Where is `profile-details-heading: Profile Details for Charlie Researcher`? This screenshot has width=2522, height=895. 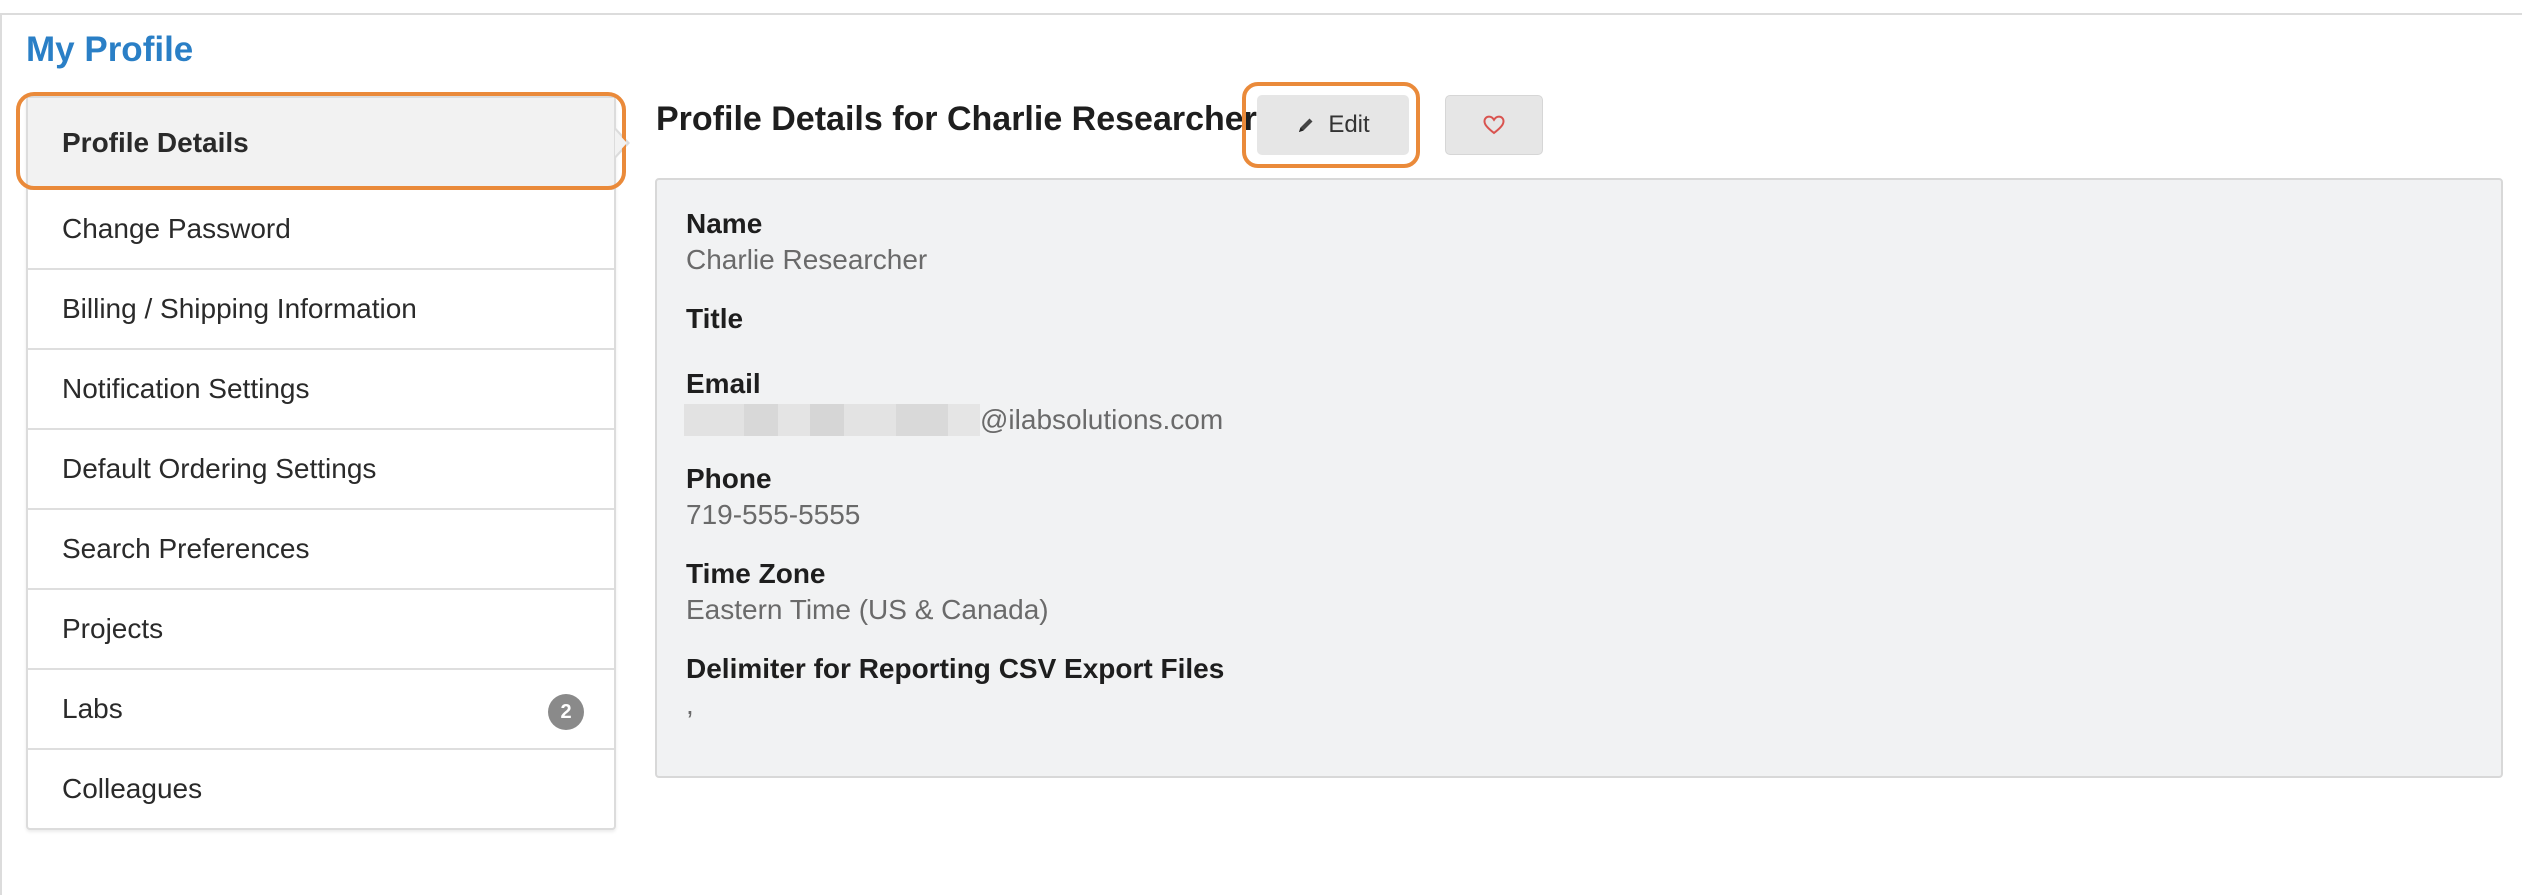
profile-details-heading: Profile Details for Charlie Researcher is located at coordinates (956, 119).